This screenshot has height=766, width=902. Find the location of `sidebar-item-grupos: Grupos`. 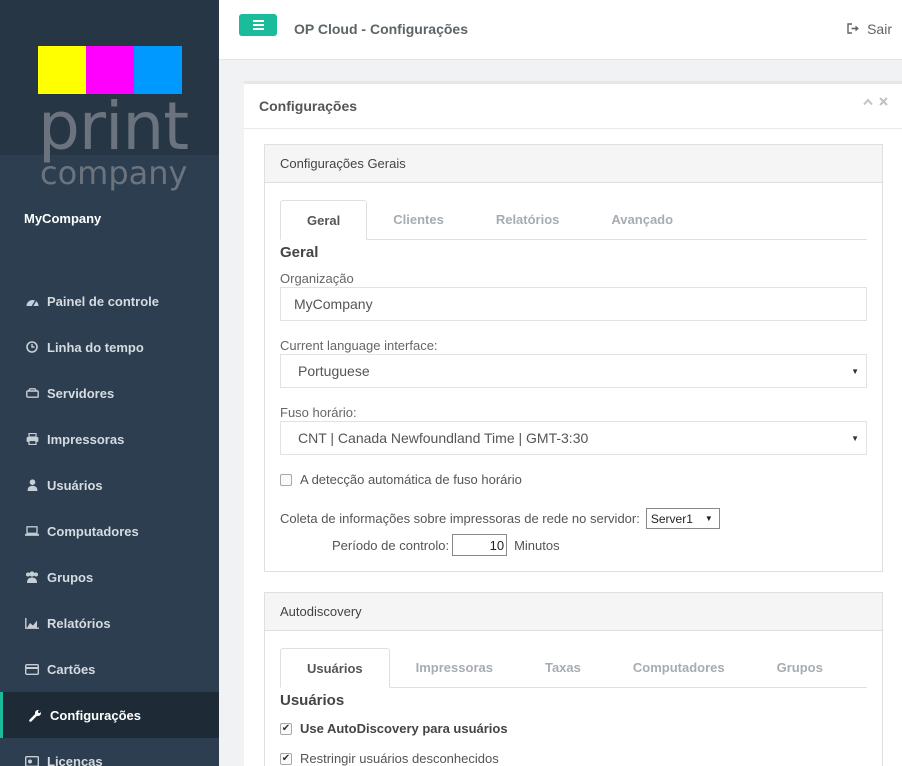

sidebar-item-grupos: Grupos is located at coordinates (109, 577).